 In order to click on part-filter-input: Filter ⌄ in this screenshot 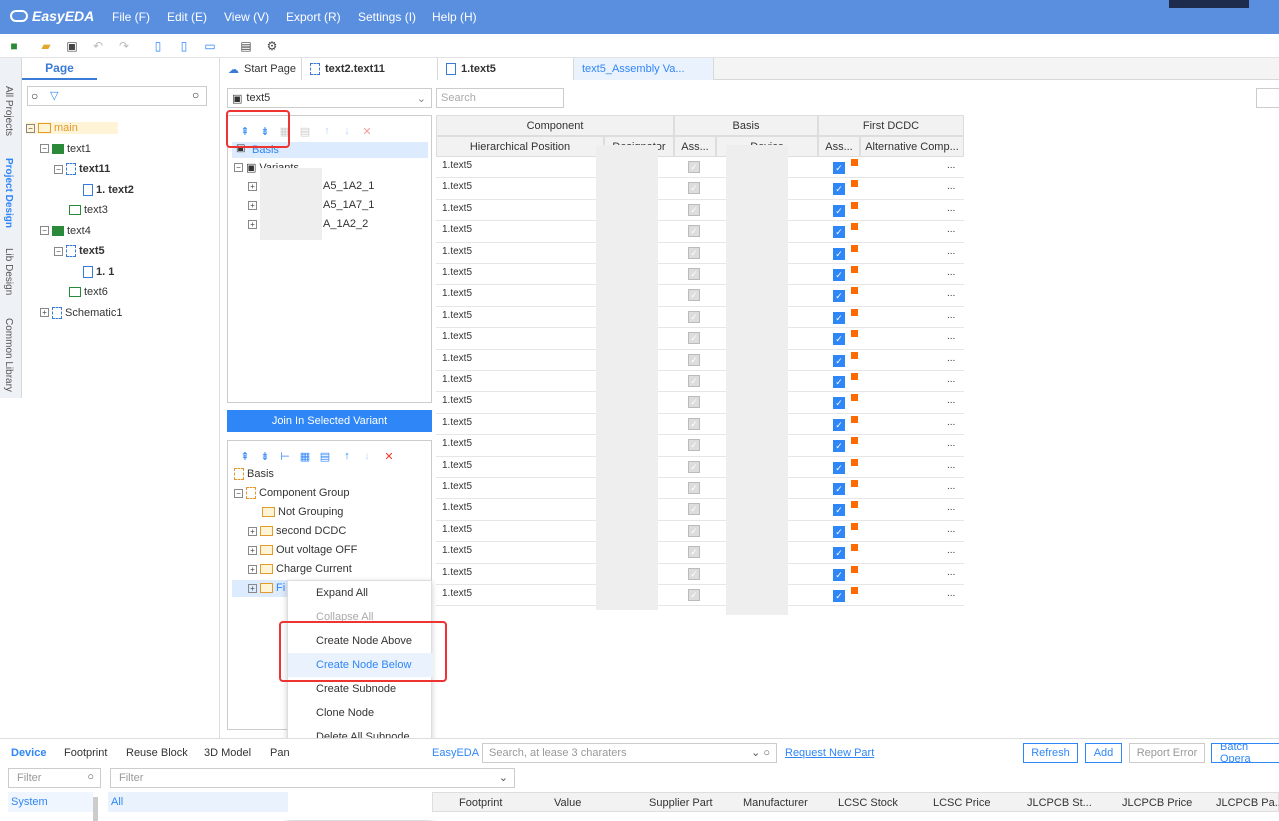, I will do `click(312, 778)`.